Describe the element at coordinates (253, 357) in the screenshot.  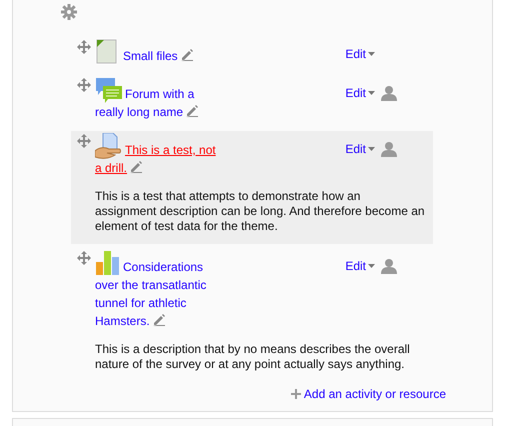
I see `activity-description: This is a description that by no means describes the overall nature of the survey or at any point actually says anything.` at that location.